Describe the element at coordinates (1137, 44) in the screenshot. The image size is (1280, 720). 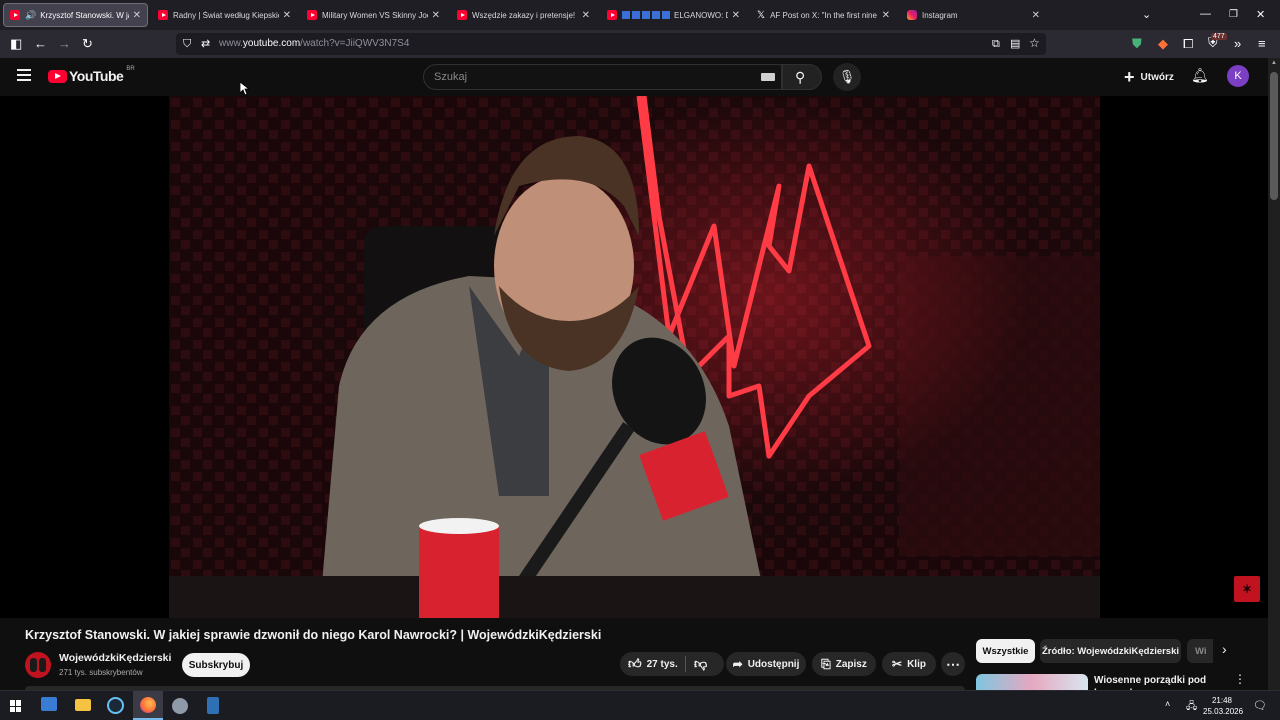
I see `vpn-shield-icon: ⛊` at that location.